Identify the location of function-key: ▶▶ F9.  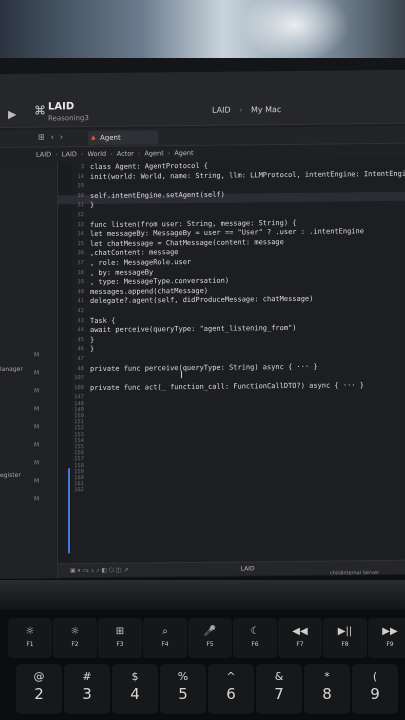
(386, 638).